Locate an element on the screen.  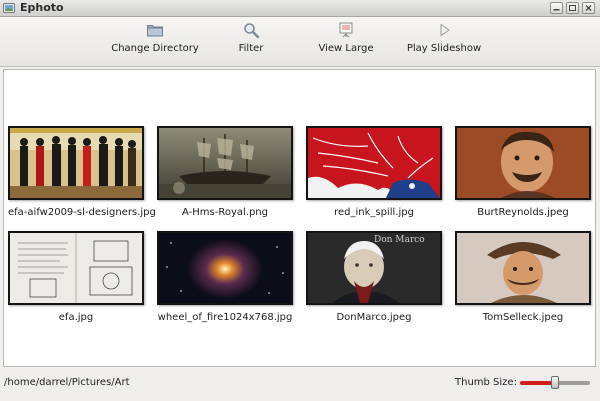
maximize-button is located at coordinates (572, 8).